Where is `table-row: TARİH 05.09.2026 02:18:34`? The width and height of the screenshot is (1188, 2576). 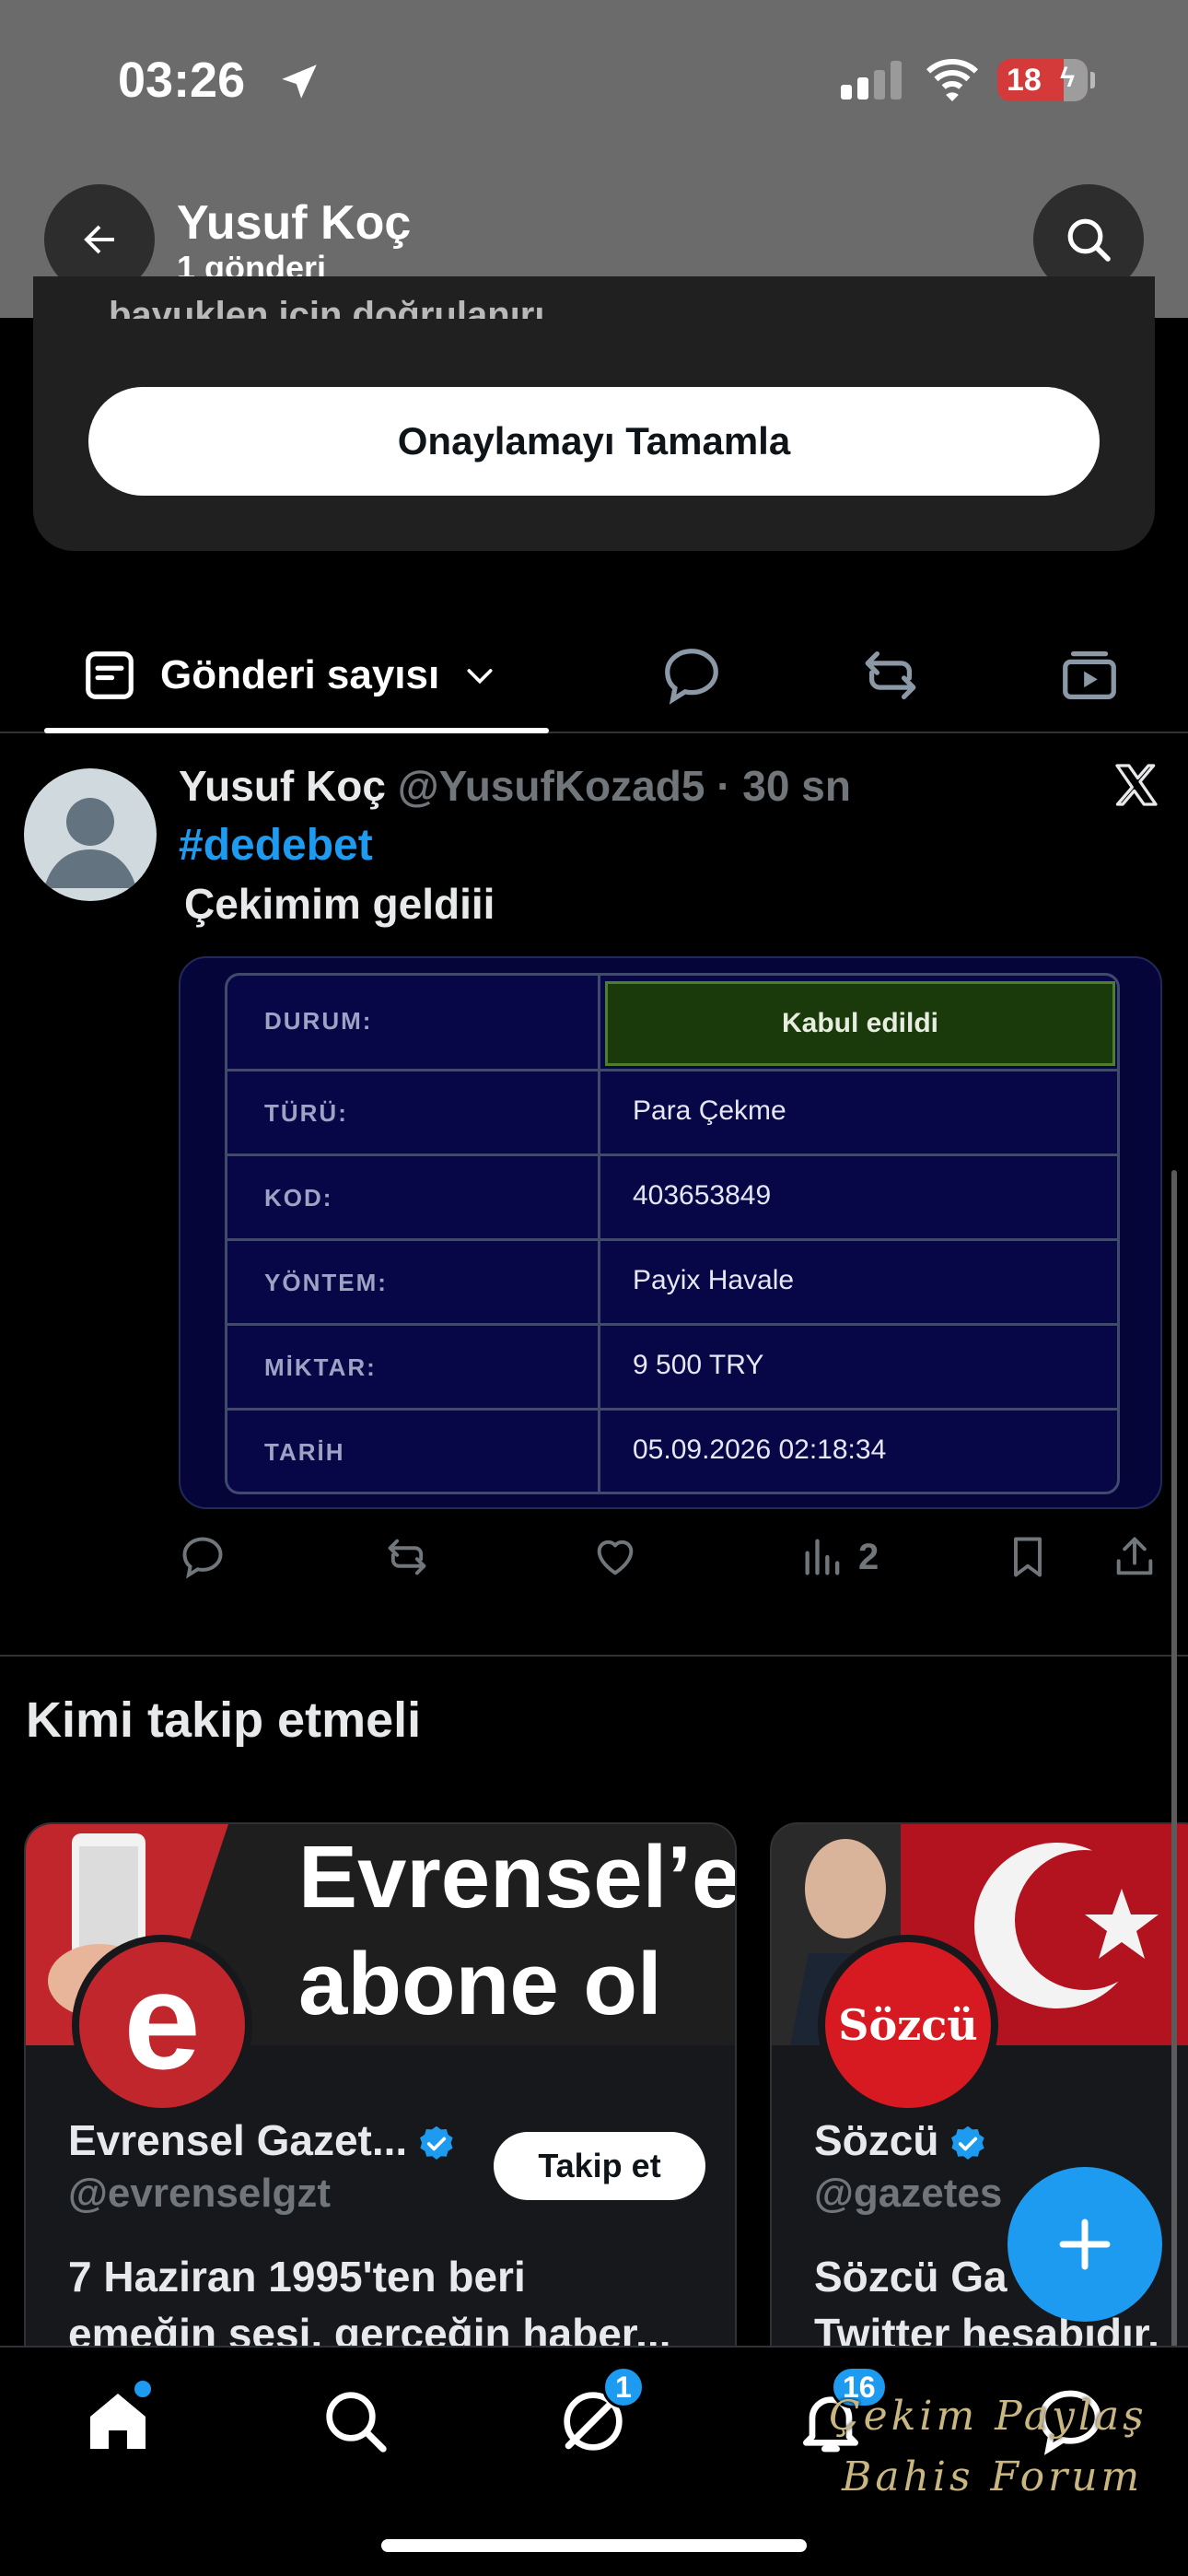 table-row: TARİH 05.09.2026 02:18:34 is located at coordinates (672, 1451).